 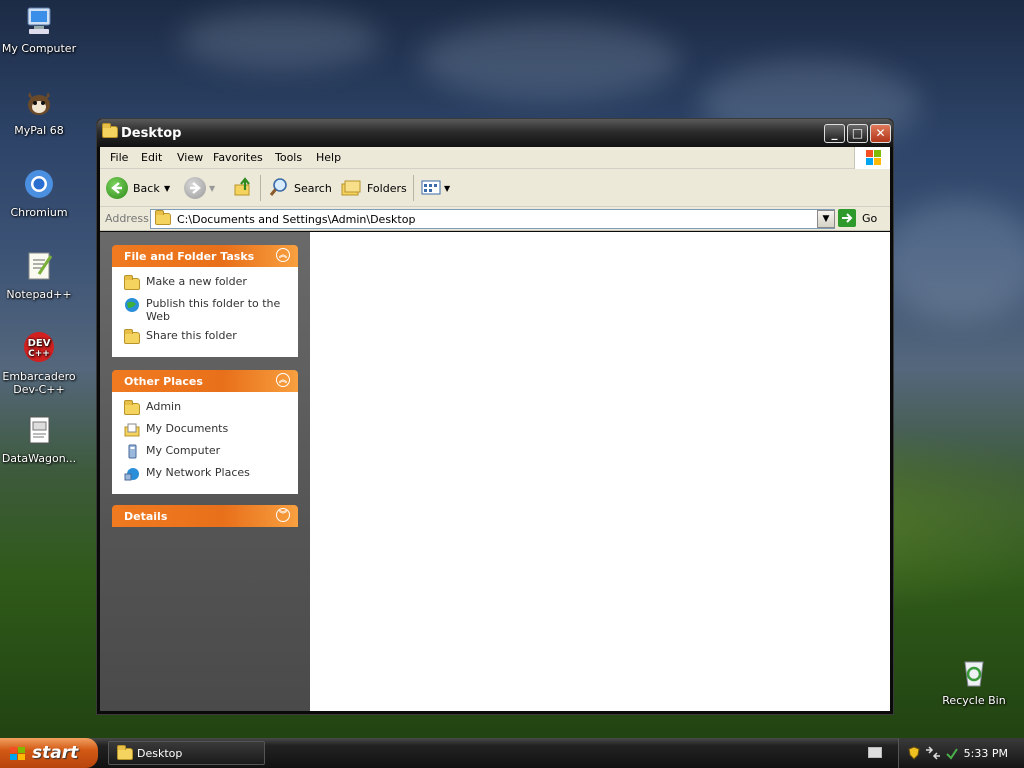 I want to click on desktop-icon-label: My Computer, so click(x=39, y=48).